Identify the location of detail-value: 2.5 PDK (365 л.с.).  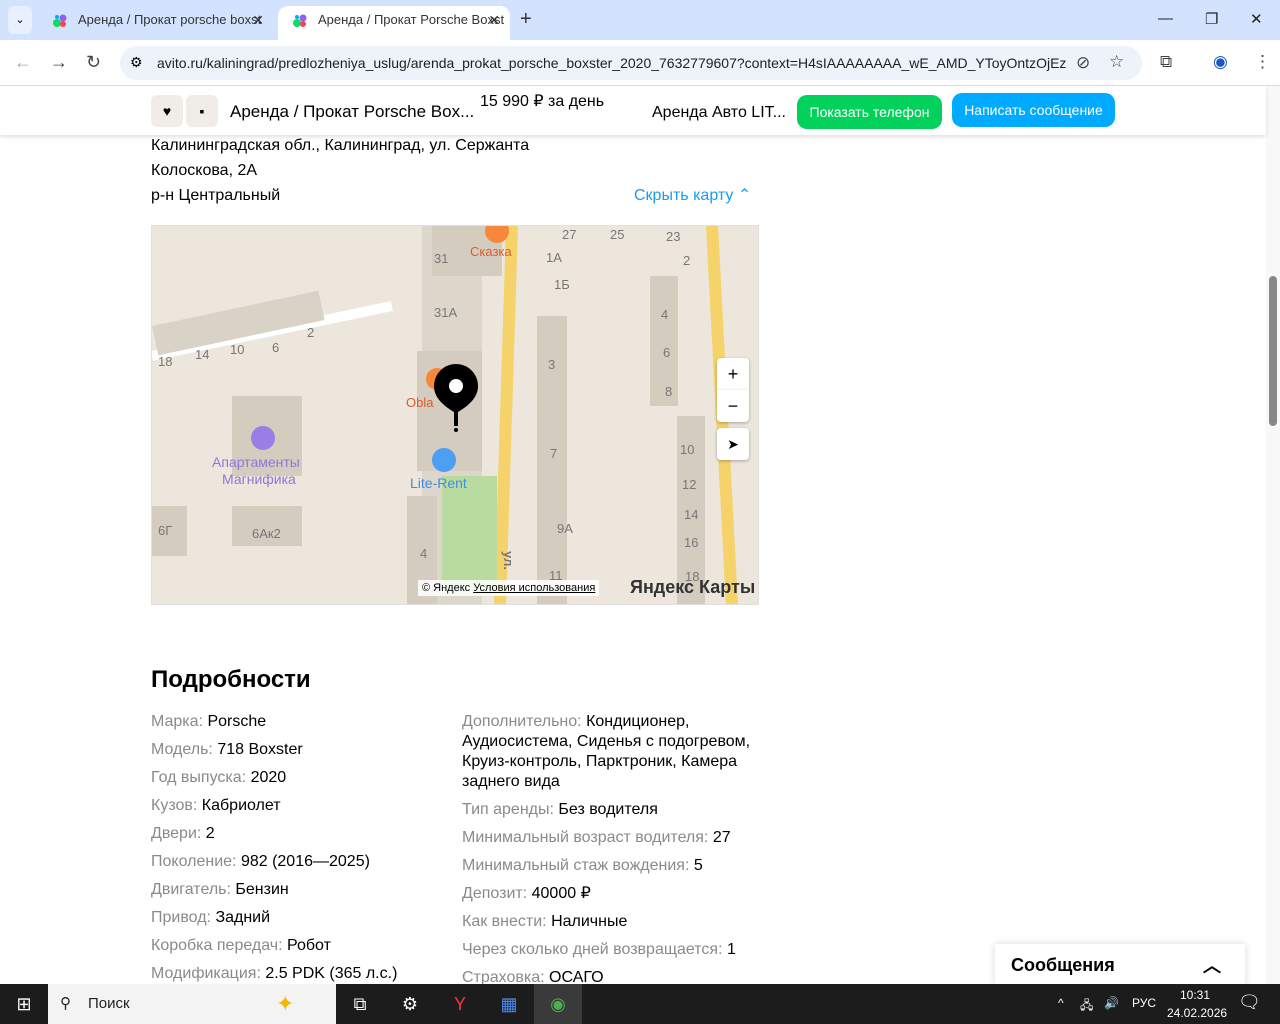
(331, 973).